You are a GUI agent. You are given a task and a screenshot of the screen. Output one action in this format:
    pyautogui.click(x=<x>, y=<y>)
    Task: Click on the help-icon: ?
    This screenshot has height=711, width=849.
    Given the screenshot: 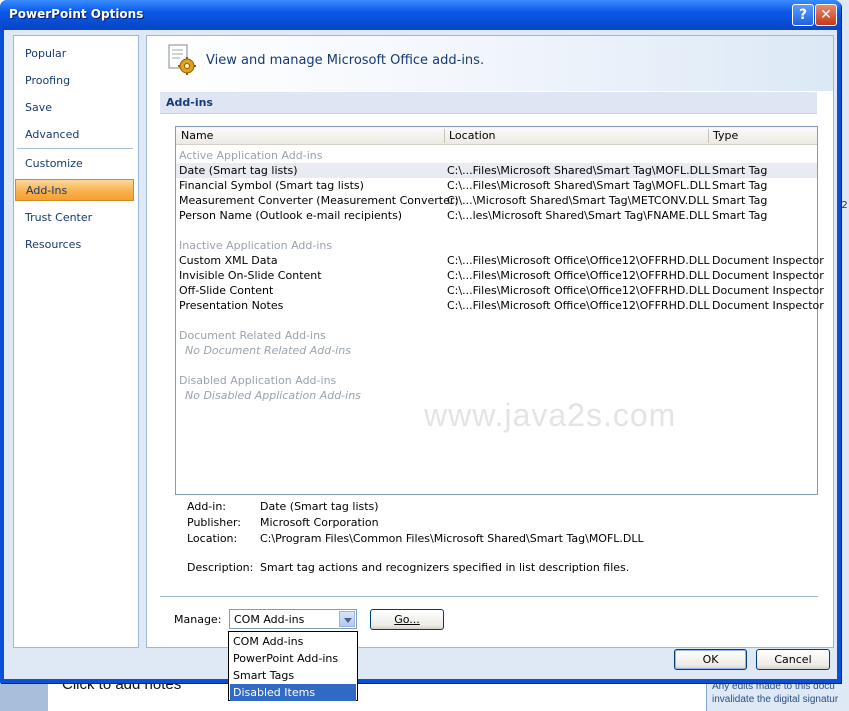 What is the action you would take?
    pyautogui.click(x=803, y=15)
    